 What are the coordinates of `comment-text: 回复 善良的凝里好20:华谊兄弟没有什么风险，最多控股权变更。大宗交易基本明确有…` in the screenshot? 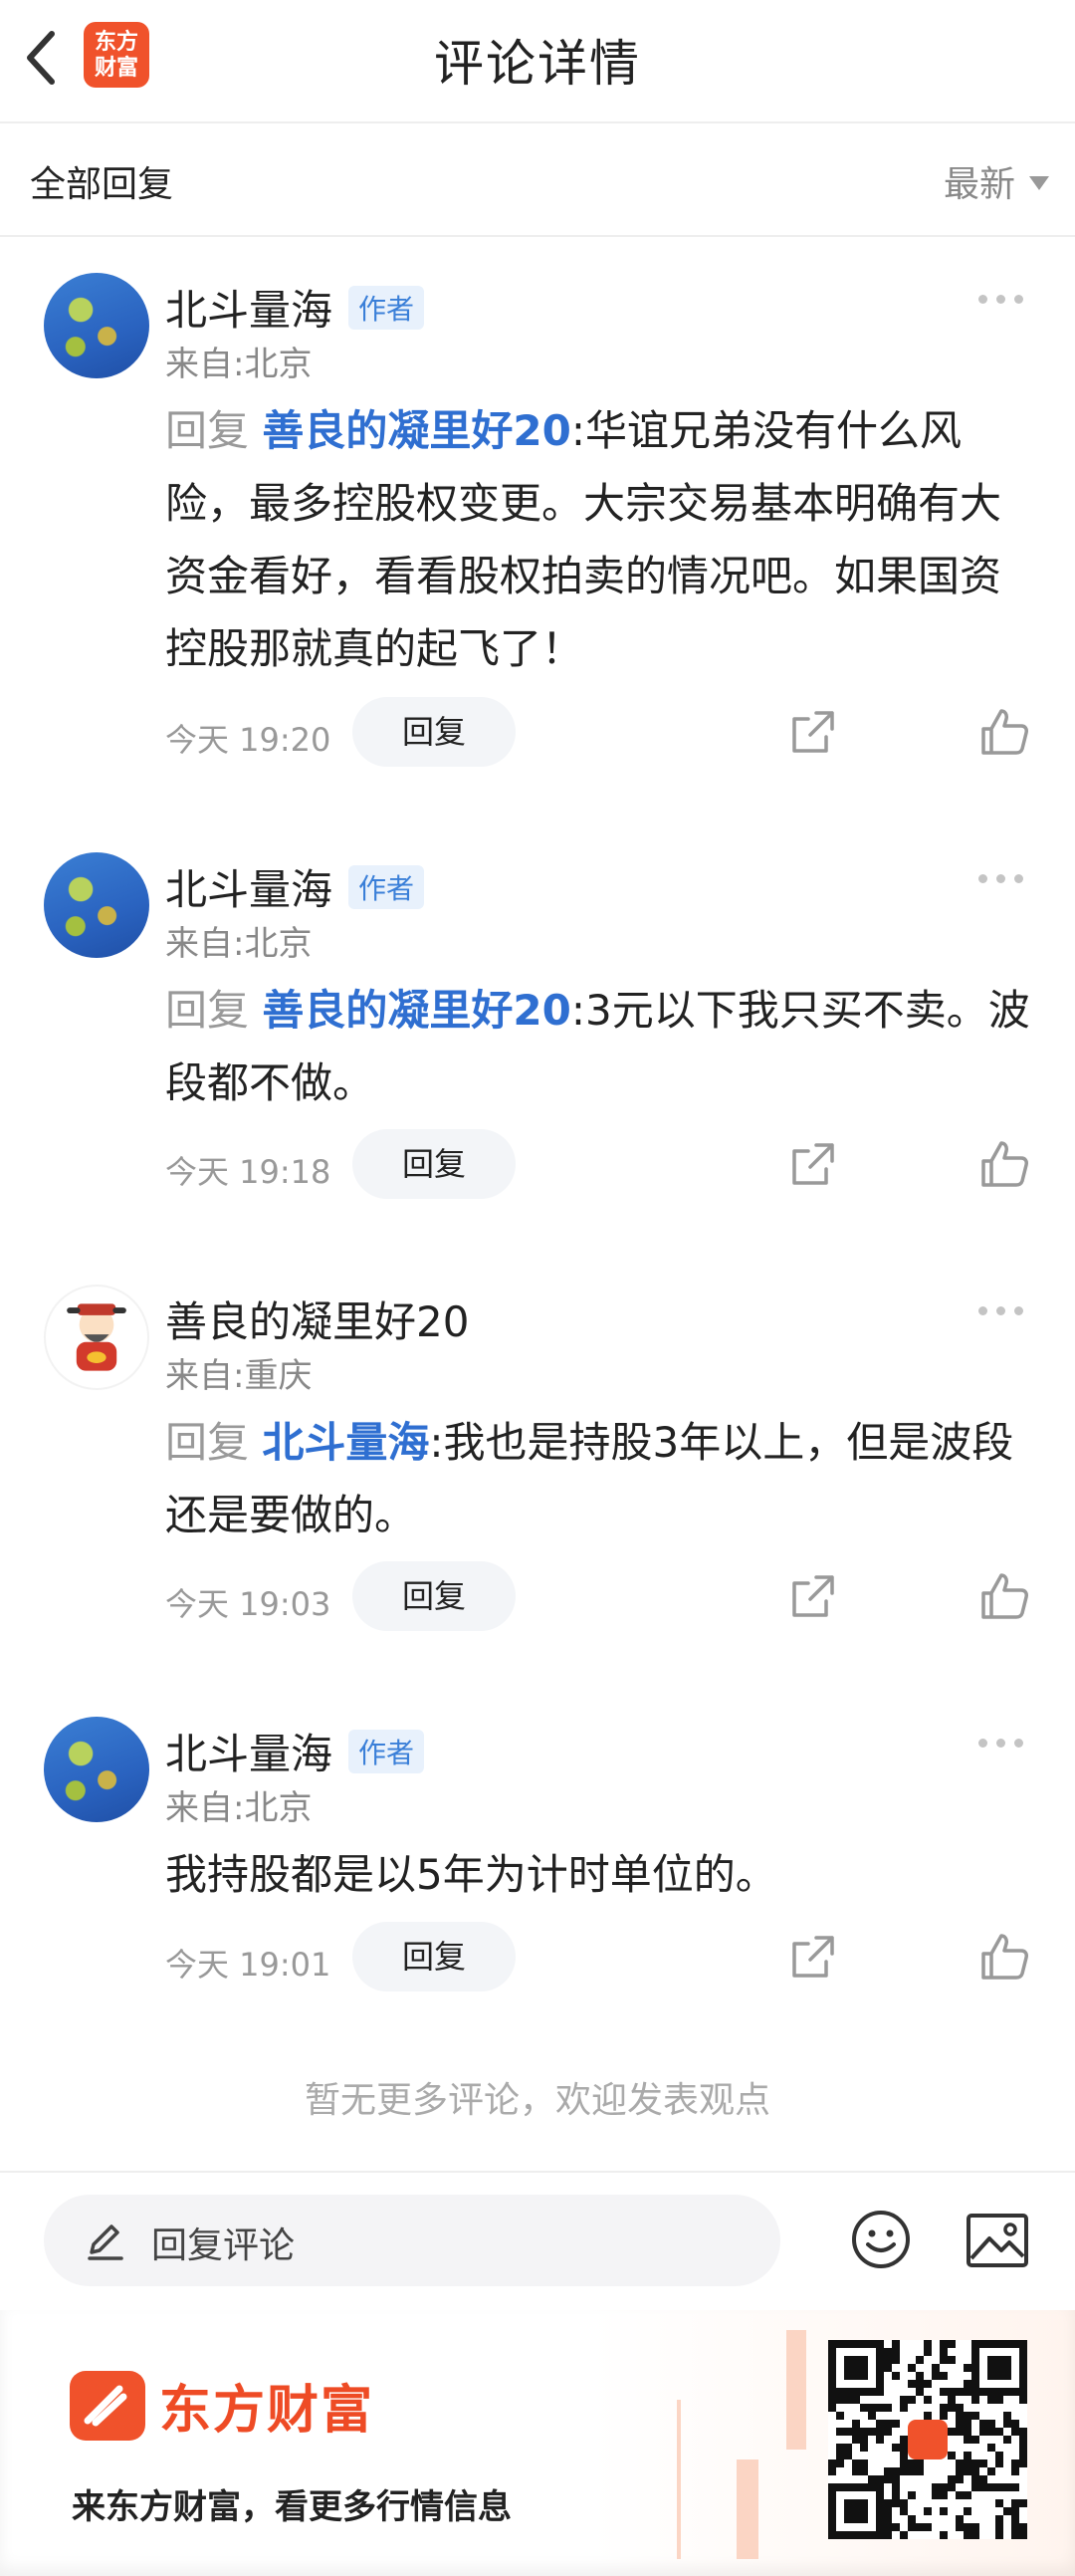 It's located at (598, 539).